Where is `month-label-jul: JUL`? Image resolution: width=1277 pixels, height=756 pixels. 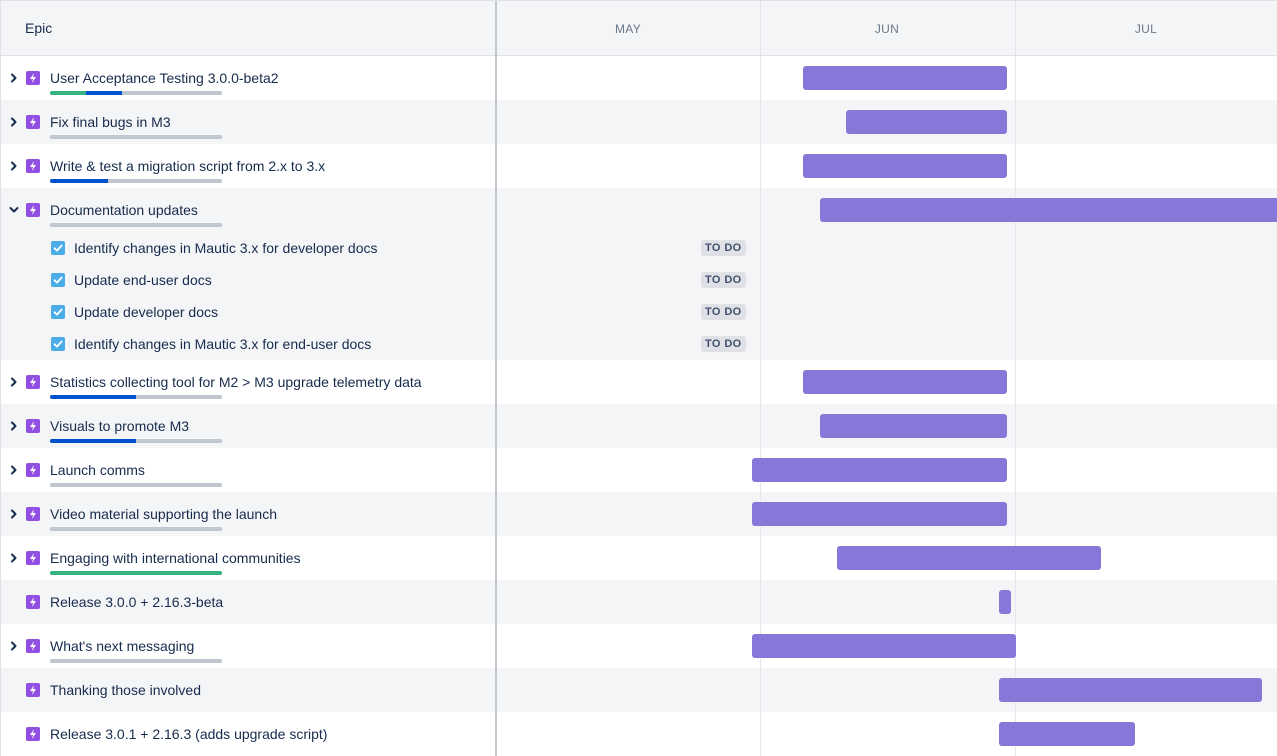
month-label-jul: JUL is located at coordinates (1146, 29).